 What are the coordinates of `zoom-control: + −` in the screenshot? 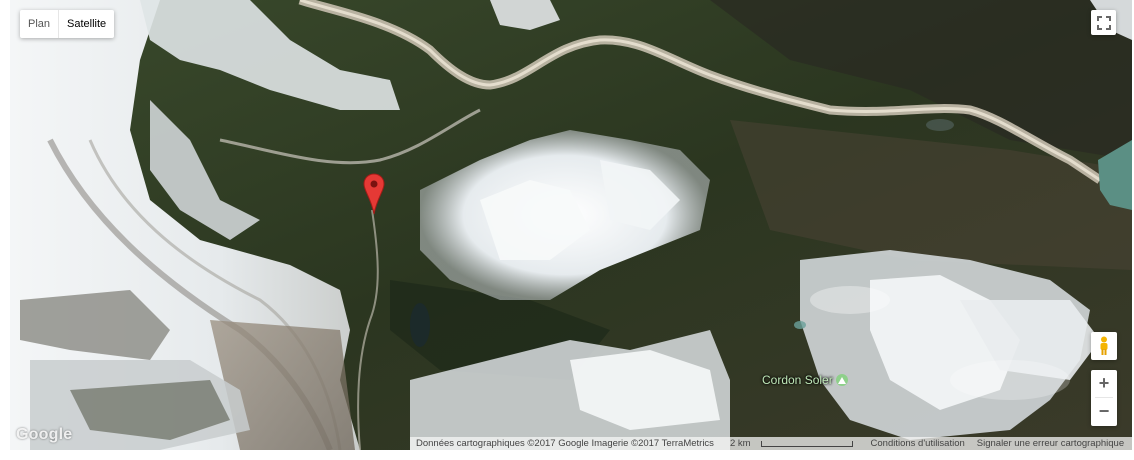 It's located at (1104, 398).